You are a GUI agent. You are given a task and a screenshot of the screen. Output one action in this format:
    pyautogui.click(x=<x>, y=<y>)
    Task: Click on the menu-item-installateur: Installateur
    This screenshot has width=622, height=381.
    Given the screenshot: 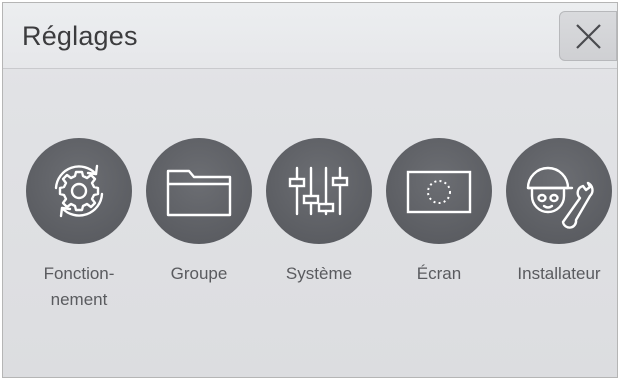 What is the action you would take?
    pyautogui.click(x=558, y=228)
    